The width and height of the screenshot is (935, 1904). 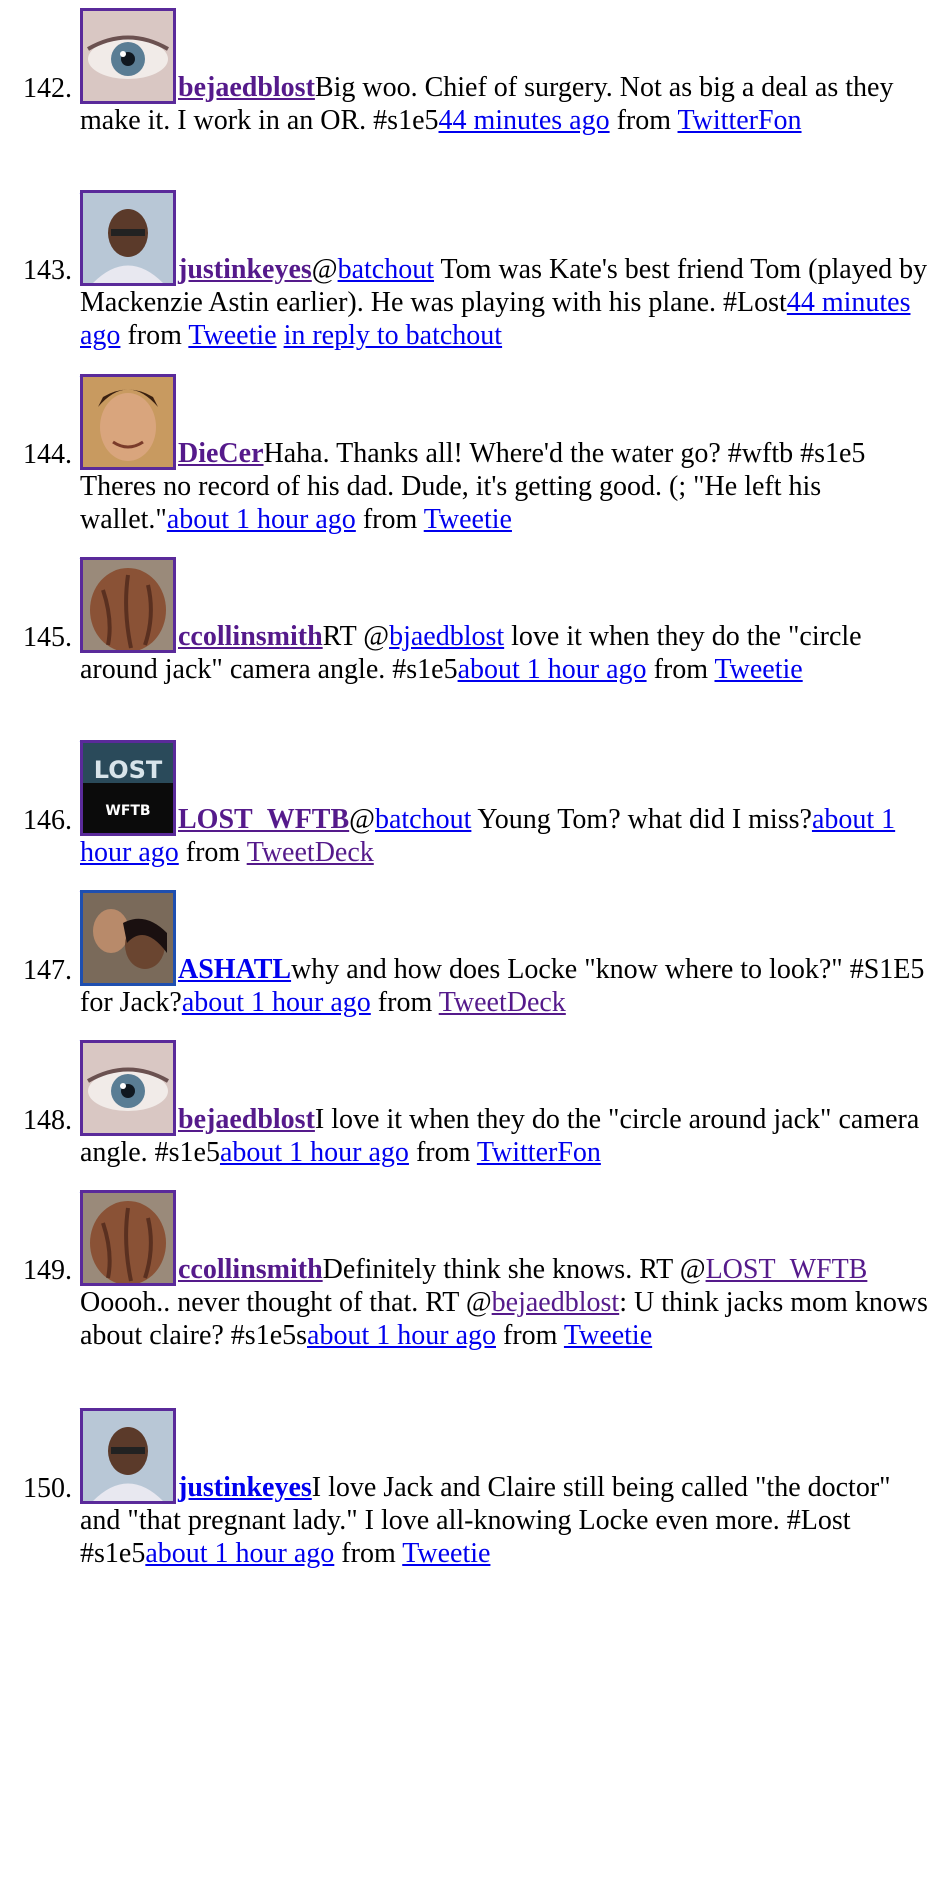 I want to click on avatar-smiling-icon, so click(x=128, y=422).